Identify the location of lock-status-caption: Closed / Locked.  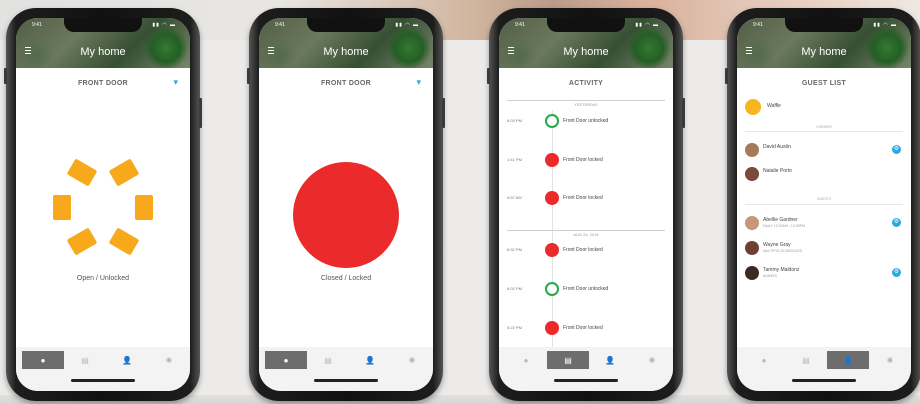
(346, 278).